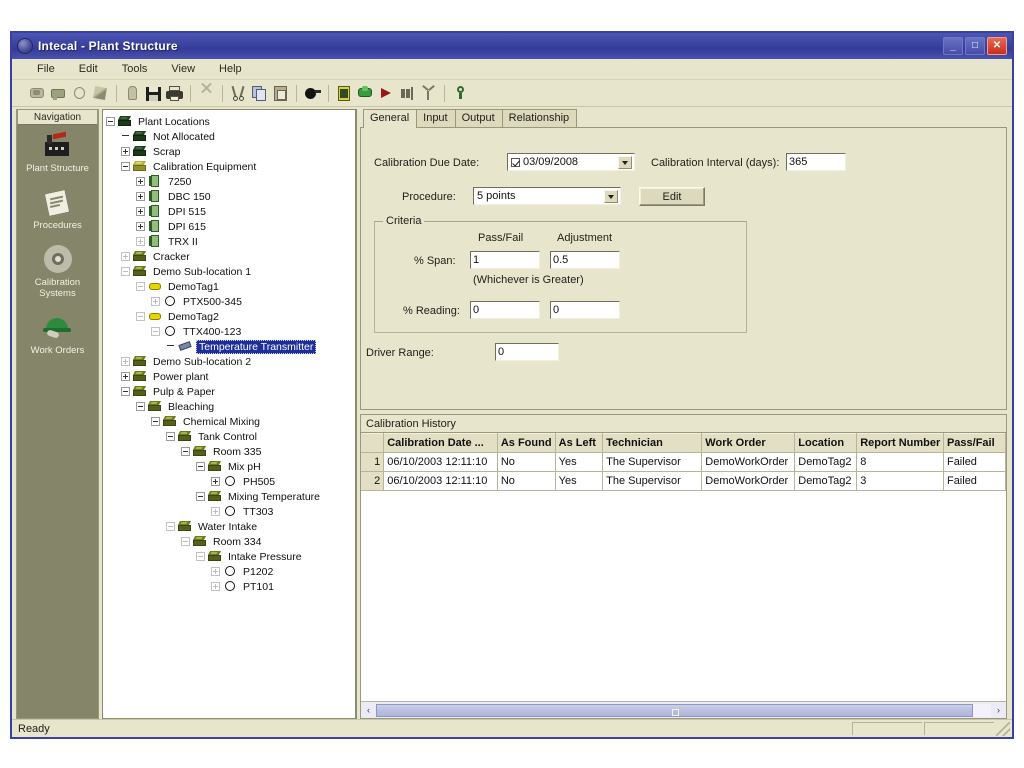 The image size is (1024, 768). Describe the element at coordinates (953, 46) in the screenshot. I see `minimize-button: _` at that location.